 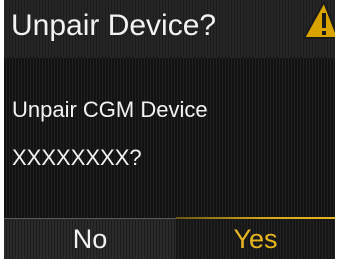 What do you see at coordinates (90, 239) in the screenshot?
I see `no-button: No` at bounding box center [90, 239].